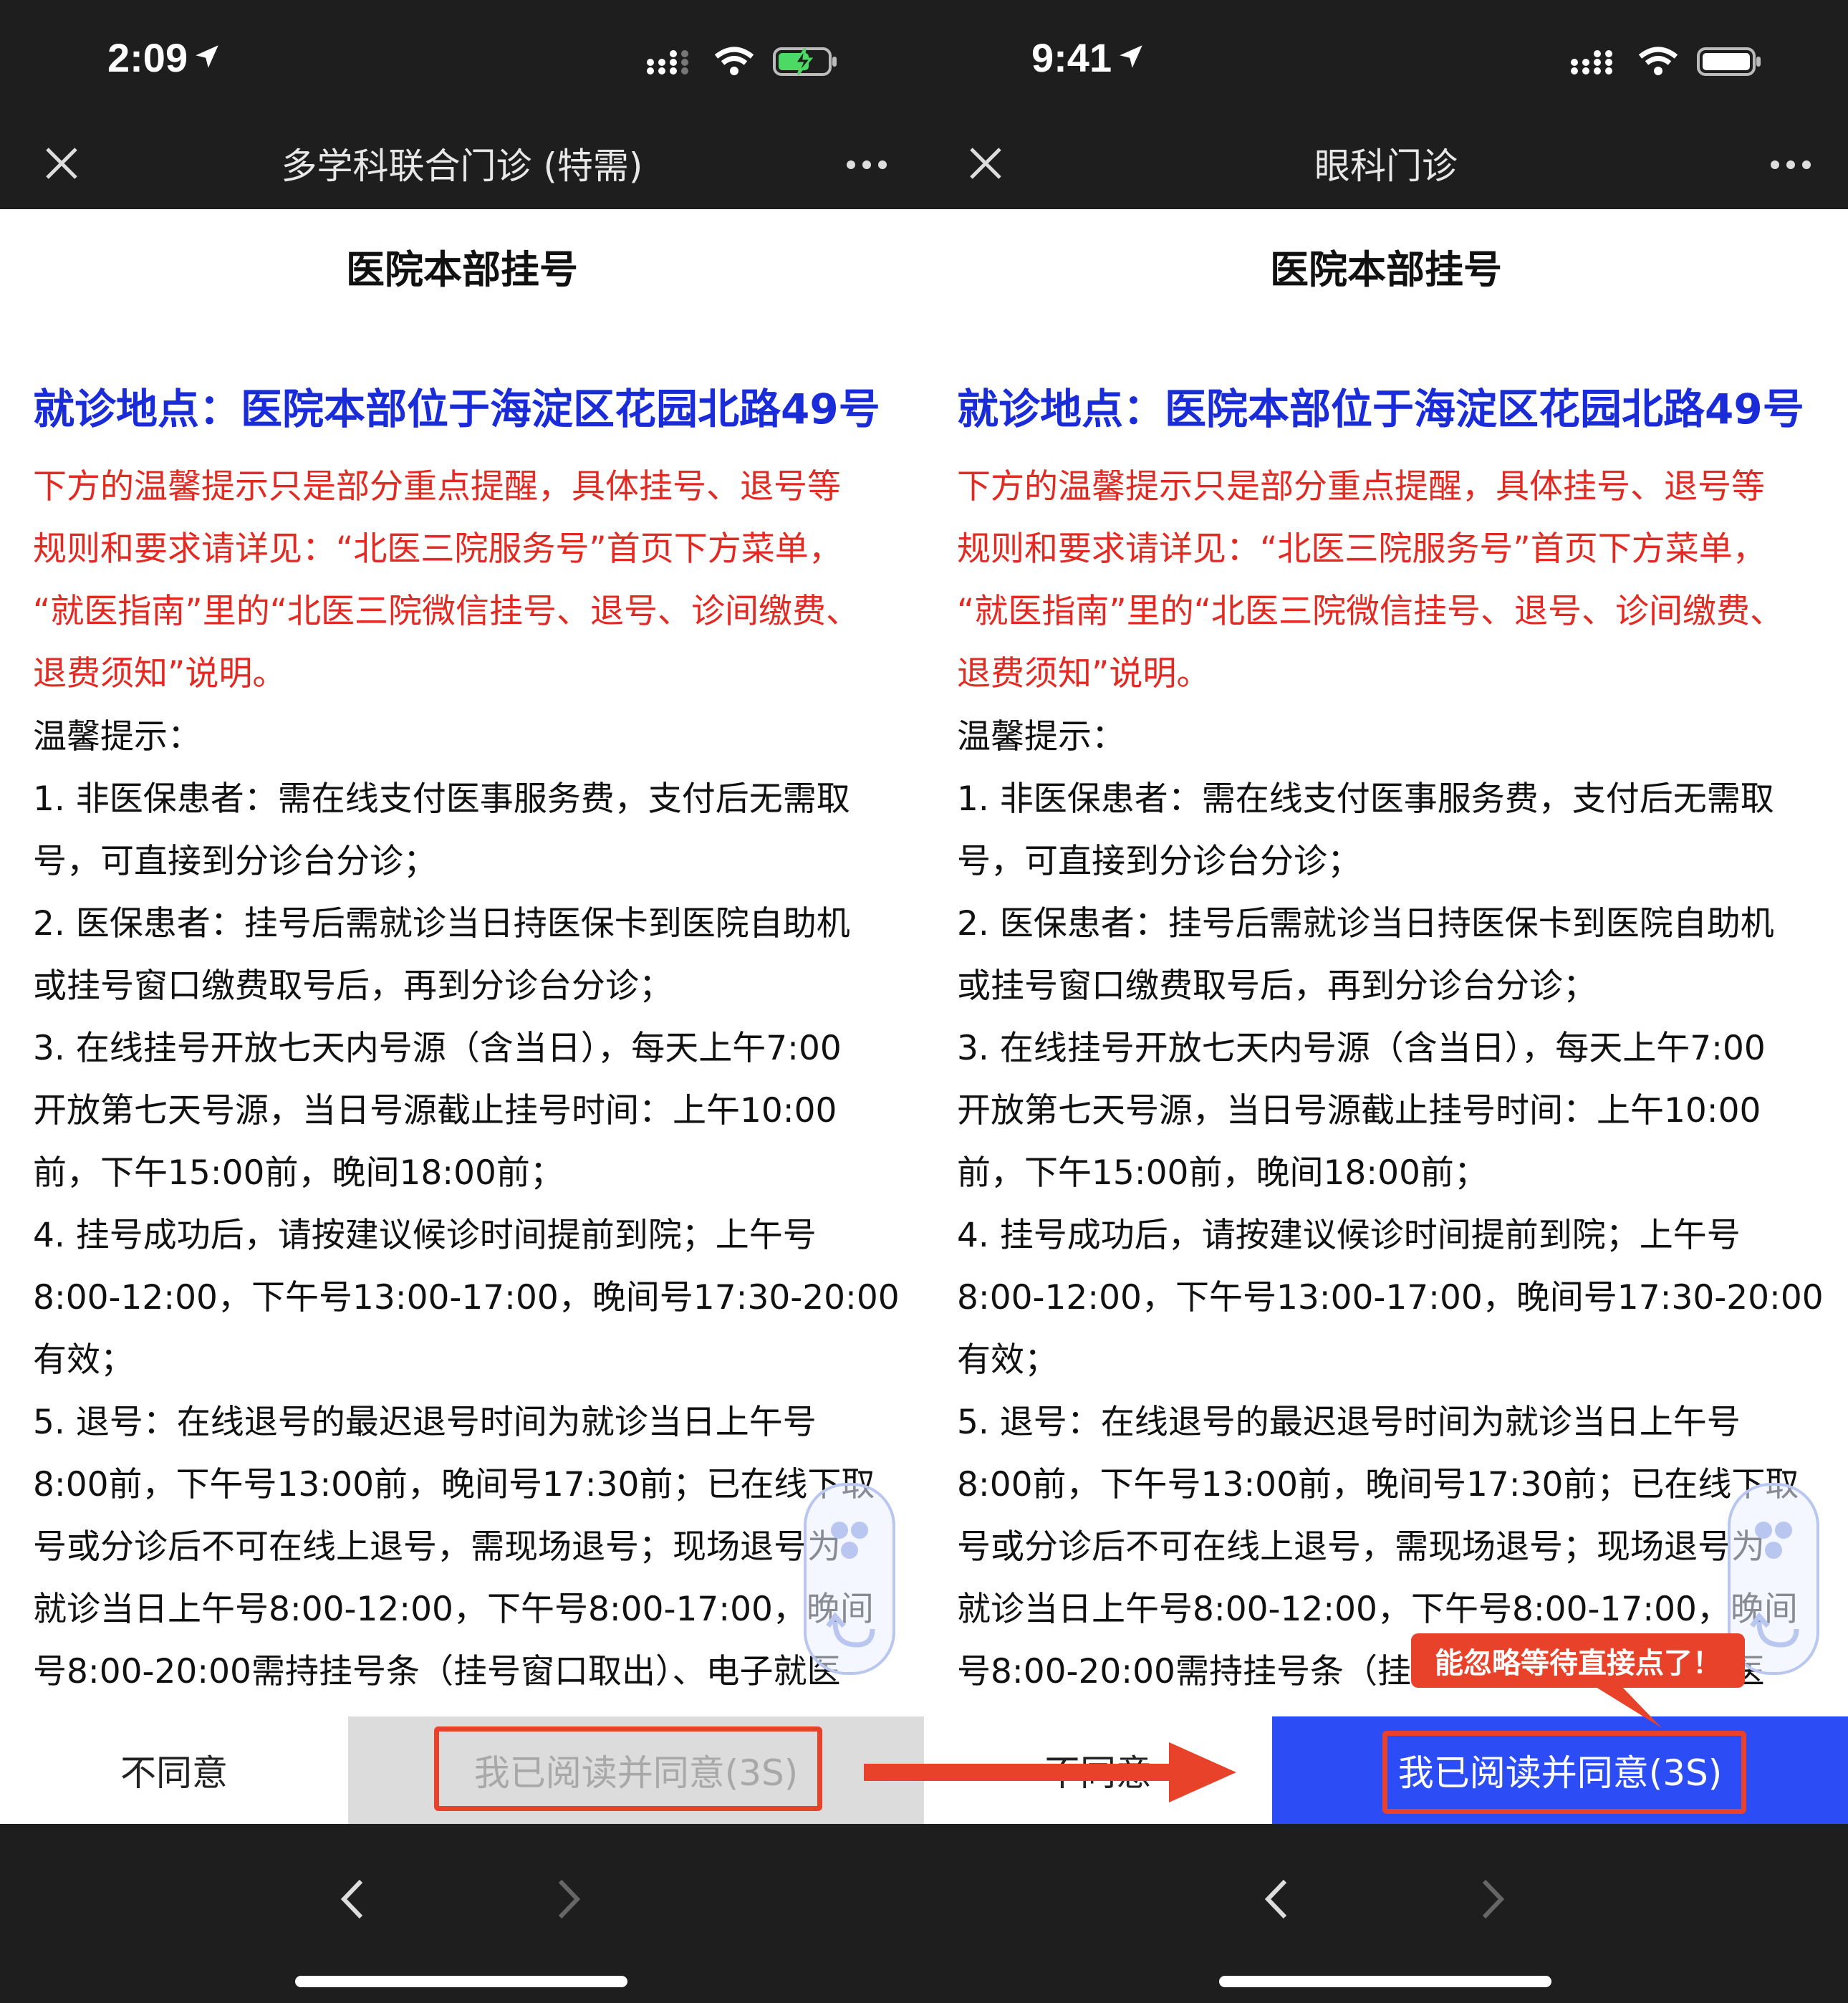 This screenshot has width=1848, height=2003. I want to click on nav-title: 眼科门诊, so click(1386, 166).